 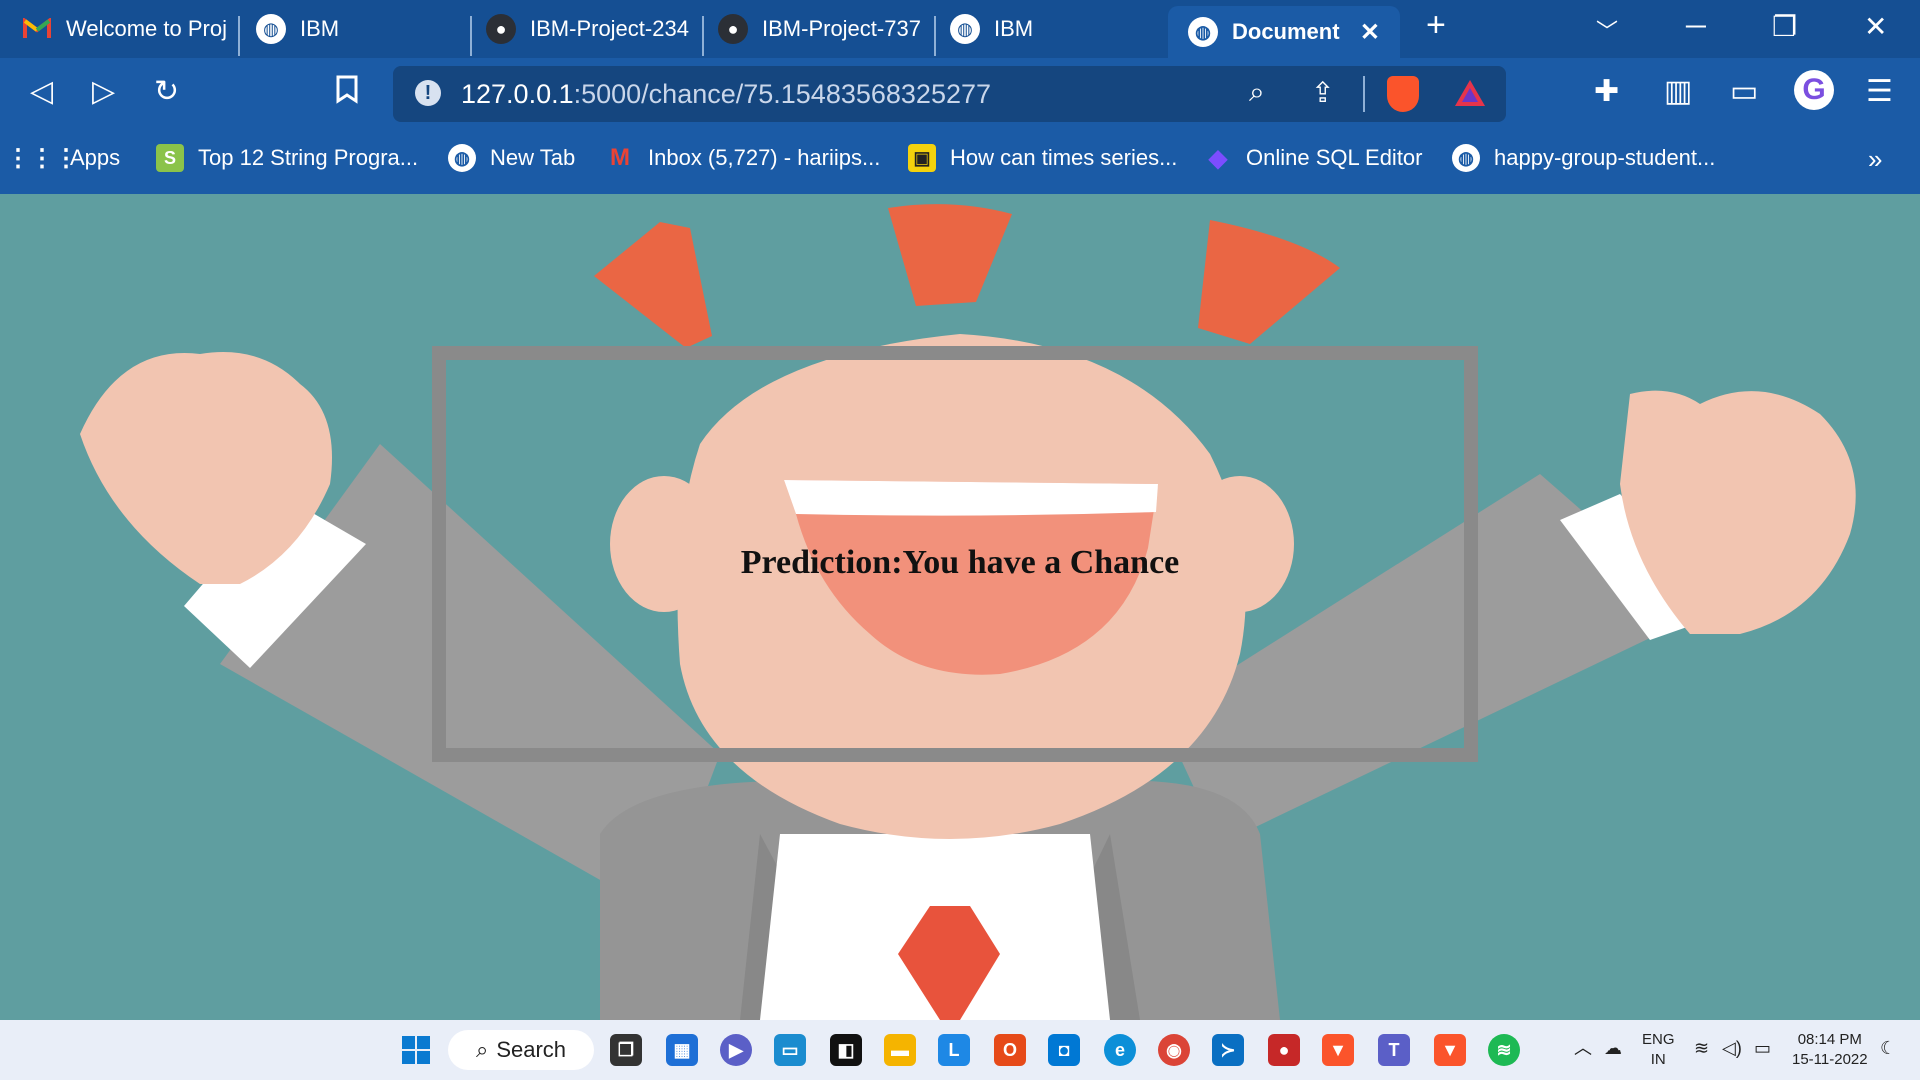 What do you see at coordinates (95, 157) in the screenshot?
I see `bookmark-label: Apps` at bounding box center [95, 157].